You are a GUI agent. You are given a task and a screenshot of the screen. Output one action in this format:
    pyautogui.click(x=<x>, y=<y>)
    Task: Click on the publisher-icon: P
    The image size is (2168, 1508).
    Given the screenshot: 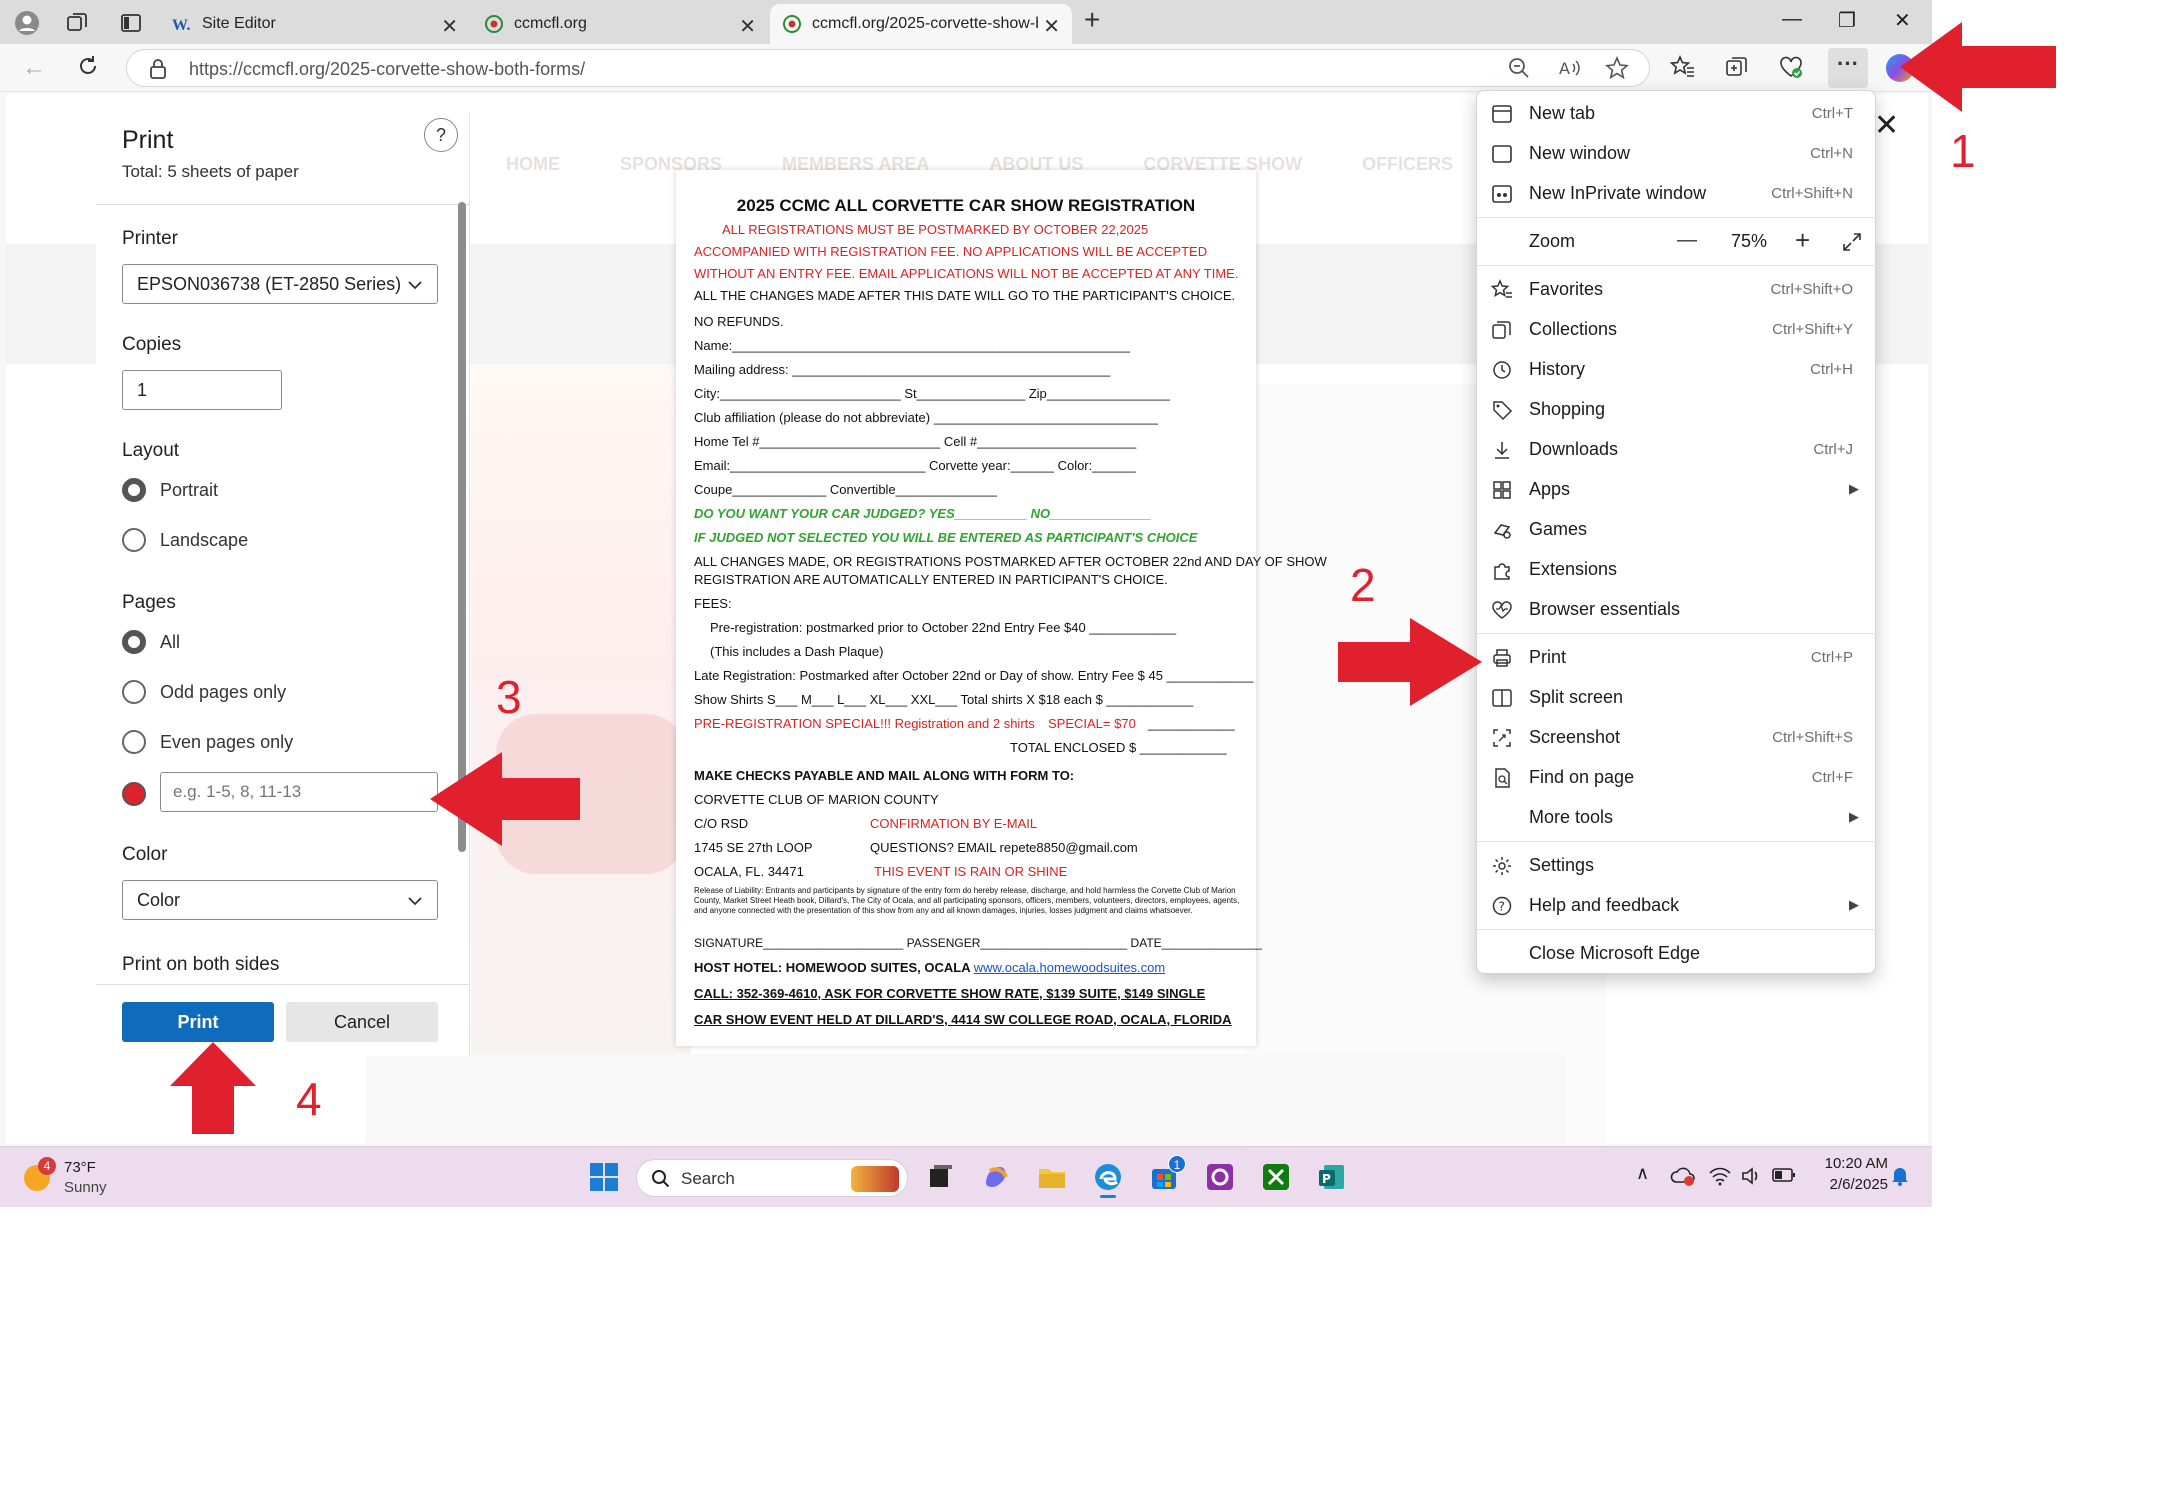 What is the action you would take?
    pyautogui.click(x=1332, y=1177)
    